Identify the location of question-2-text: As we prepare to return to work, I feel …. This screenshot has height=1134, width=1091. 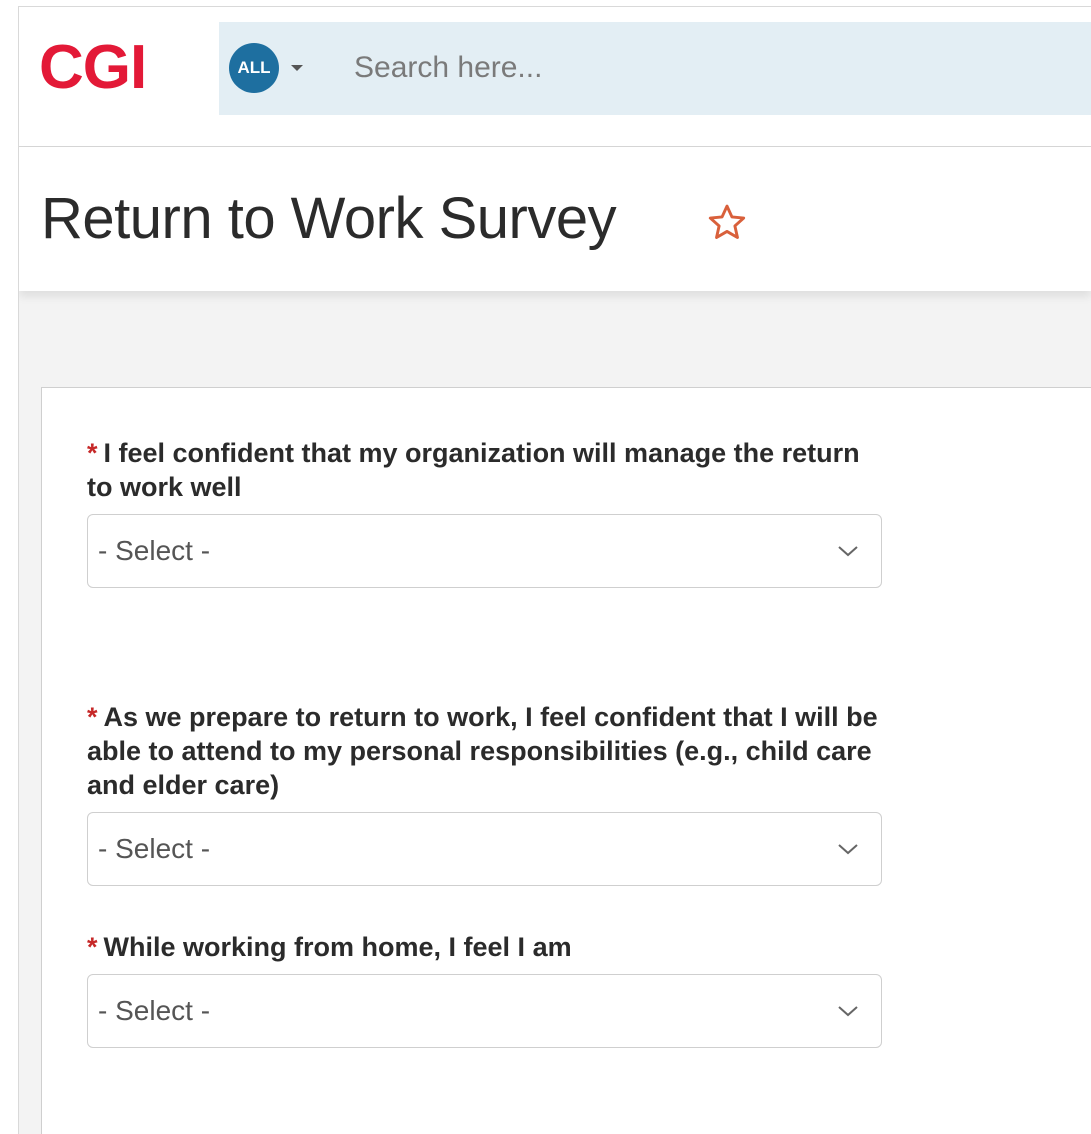
(482, 751).